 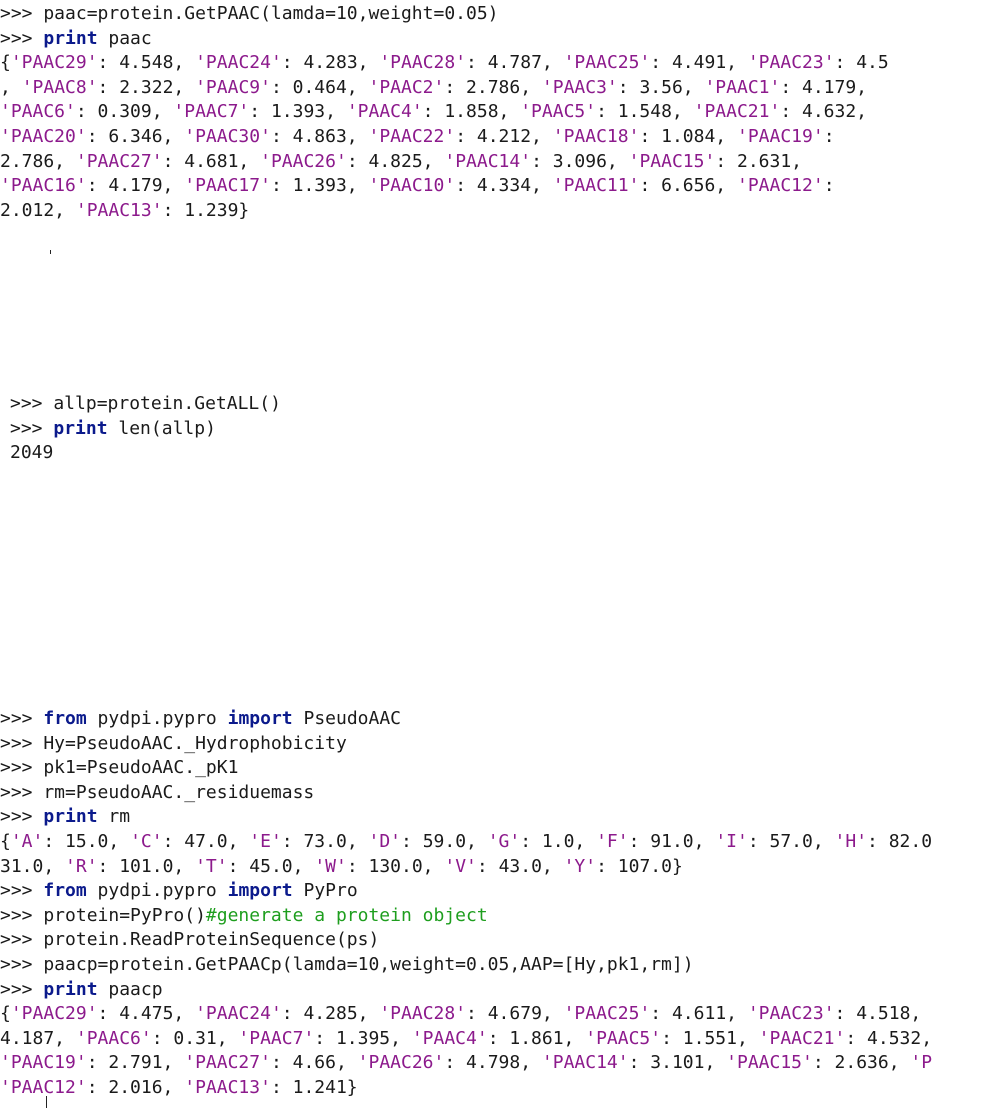 I want to click on code-token: : 1.861,, so click(x=536, y=1038).